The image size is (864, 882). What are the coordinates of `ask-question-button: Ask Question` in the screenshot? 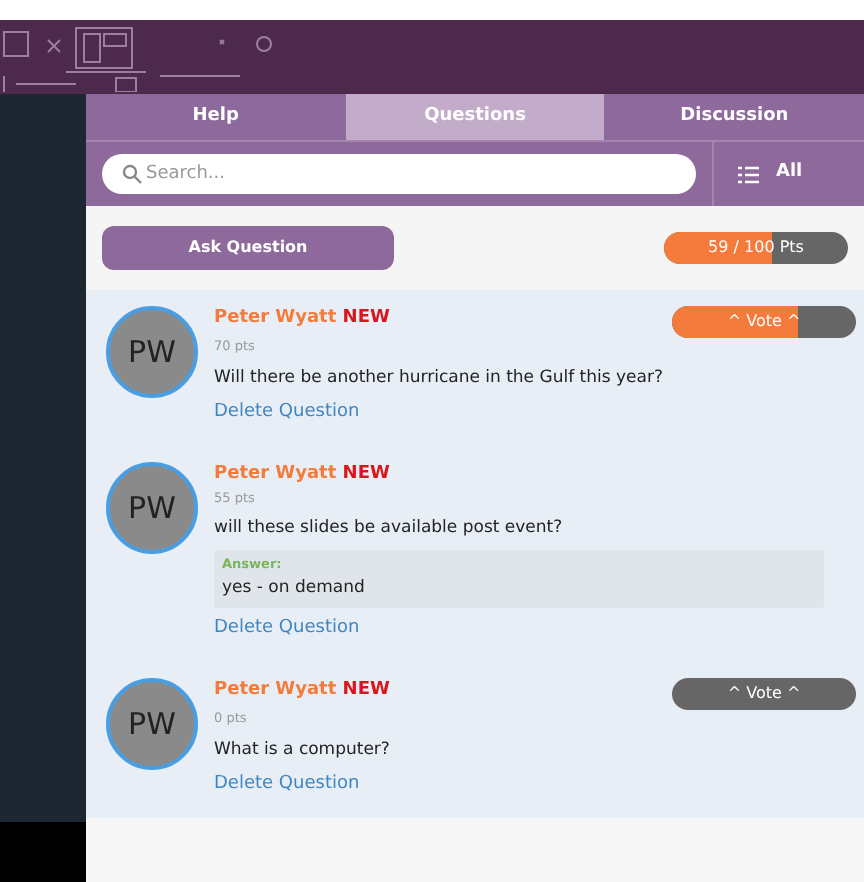 It's located at (248, 248).